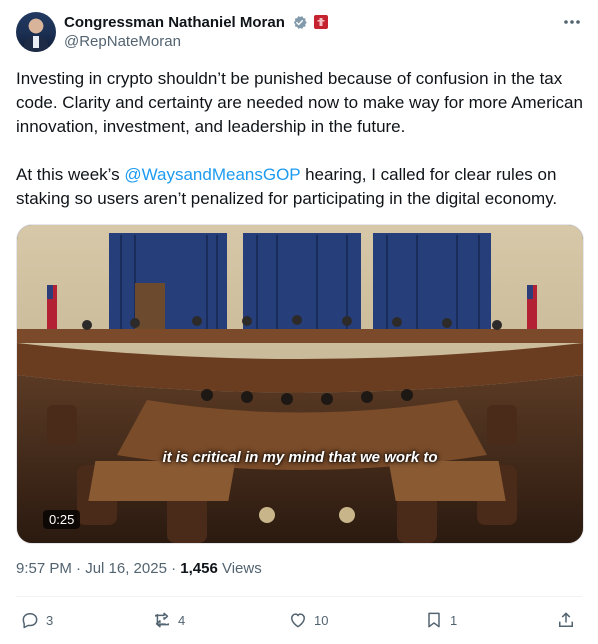 The image size is (598, 644). What do you see at coordinates (199, 568) in the screenshot?
I see `views-count: 1,456` at bounding box center [199, 568].